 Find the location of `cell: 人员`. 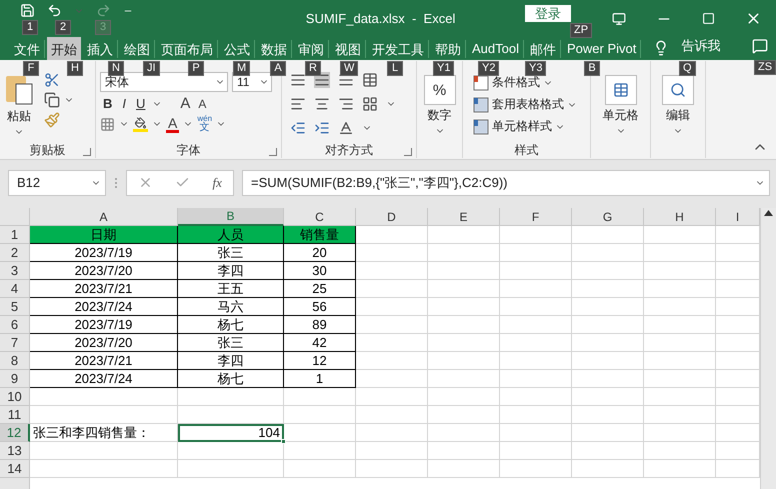

cell: 人员 is located at coordinates (231, 235).